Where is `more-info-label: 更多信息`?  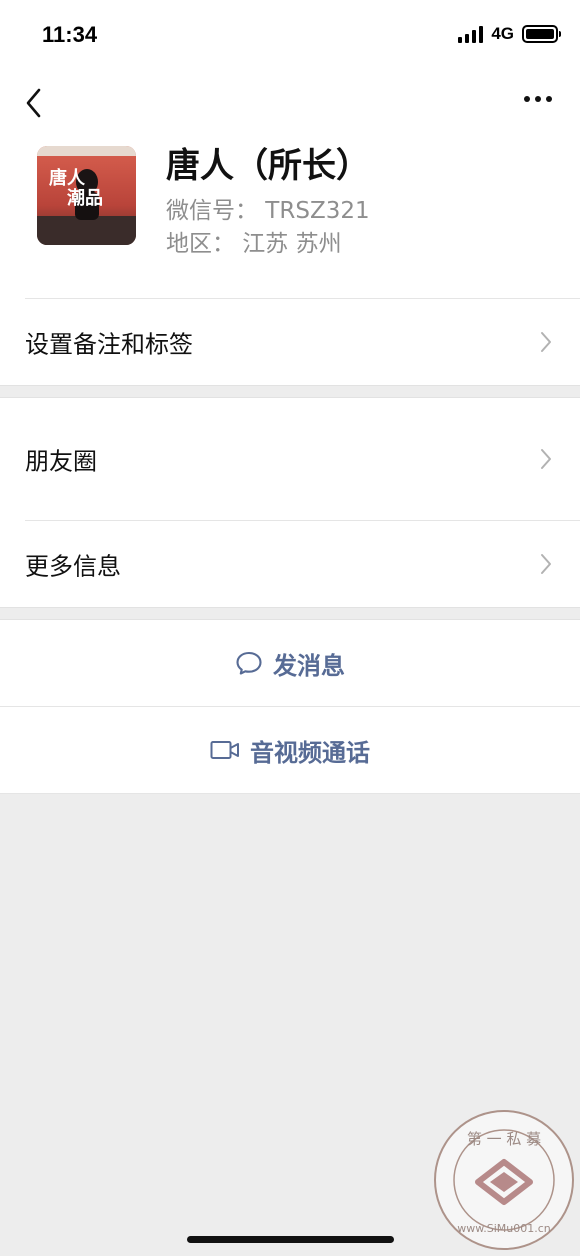 more-info-label: 更多信息 is located at coordinates (73, 566).